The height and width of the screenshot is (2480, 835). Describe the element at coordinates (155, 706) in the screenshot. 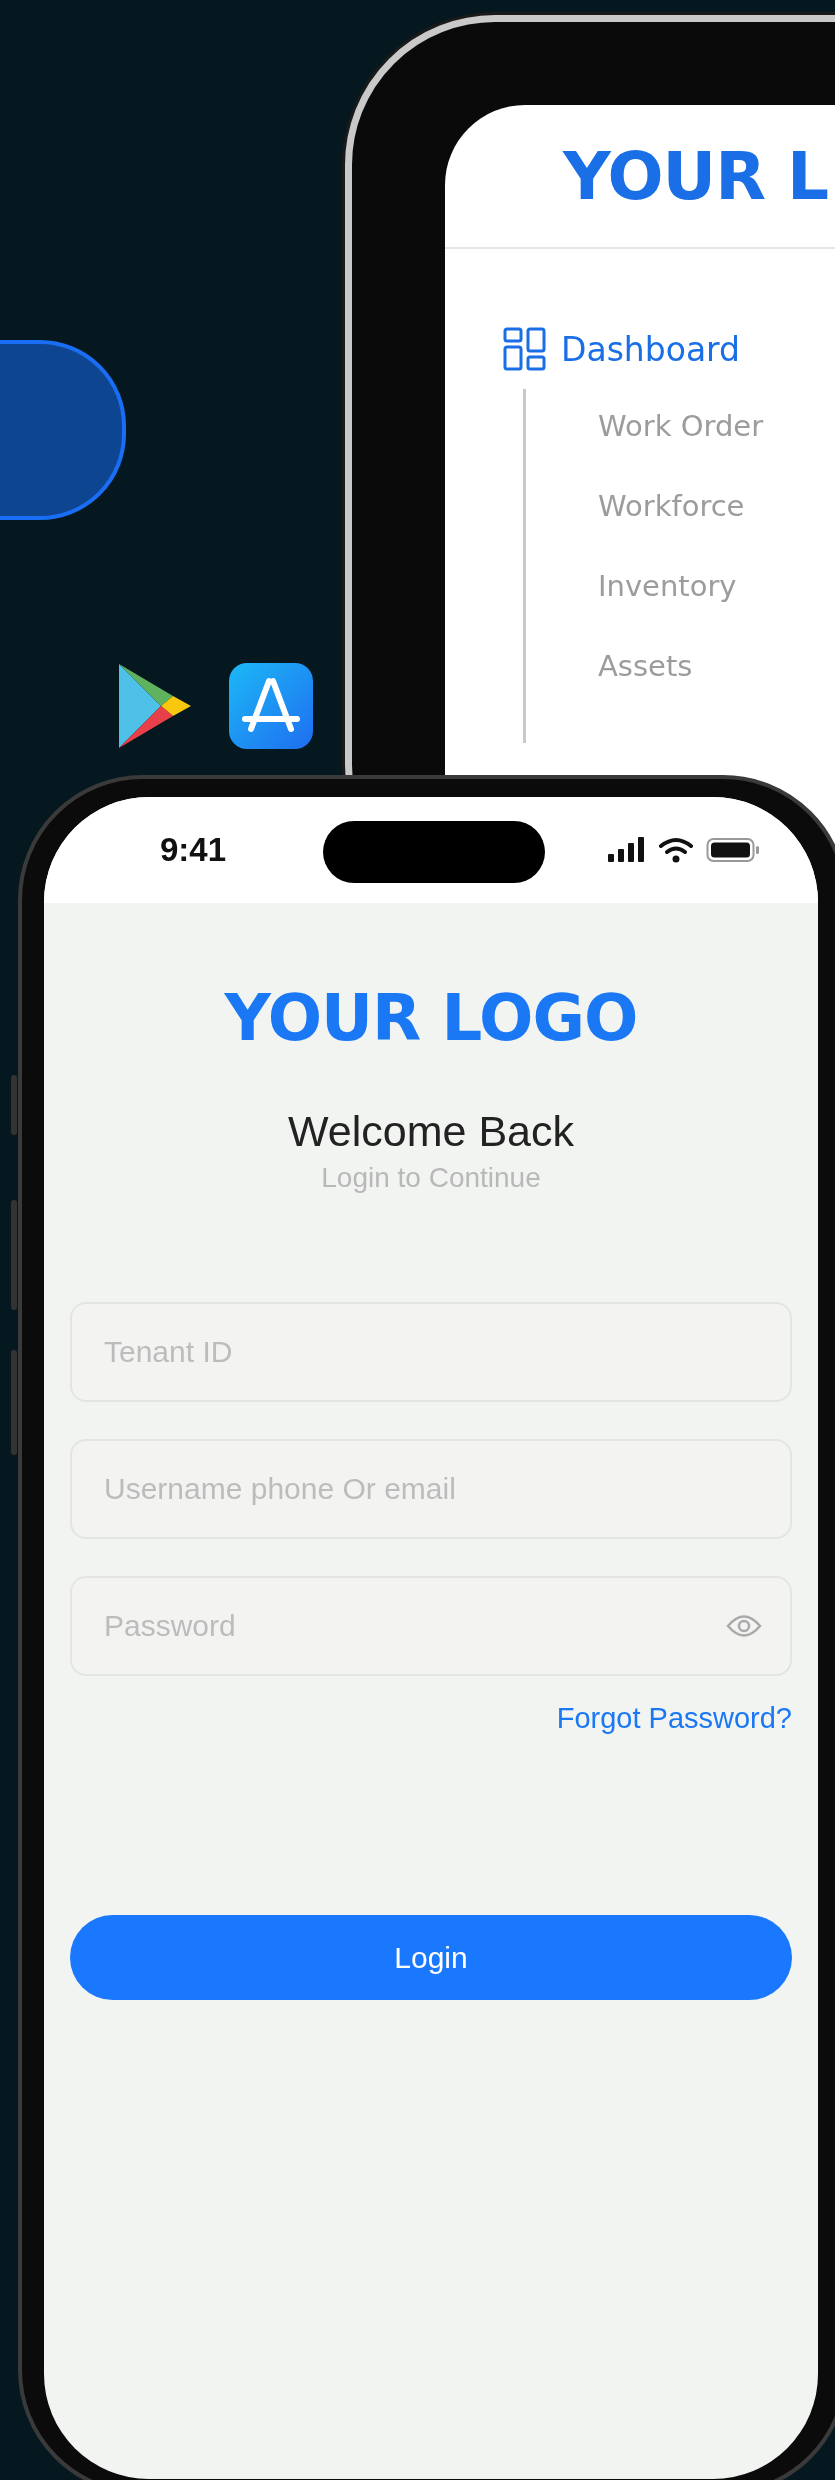

I see `play-store-icon` at that location.